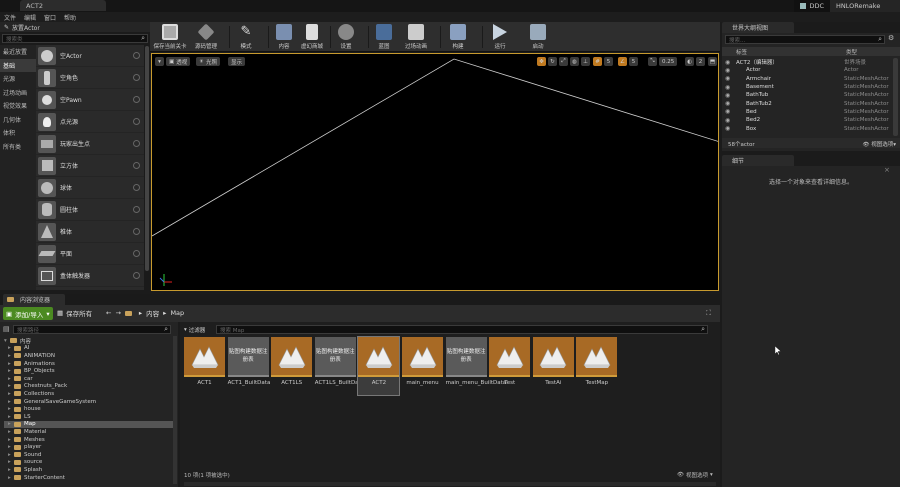 The width and height of the screenshot is (900, 487). What do you see at coordinates (807, 87) in the screenshot?
I see `outliner-row: ◉ Basement StaticMeshActor` at bounding box center [807, 87].